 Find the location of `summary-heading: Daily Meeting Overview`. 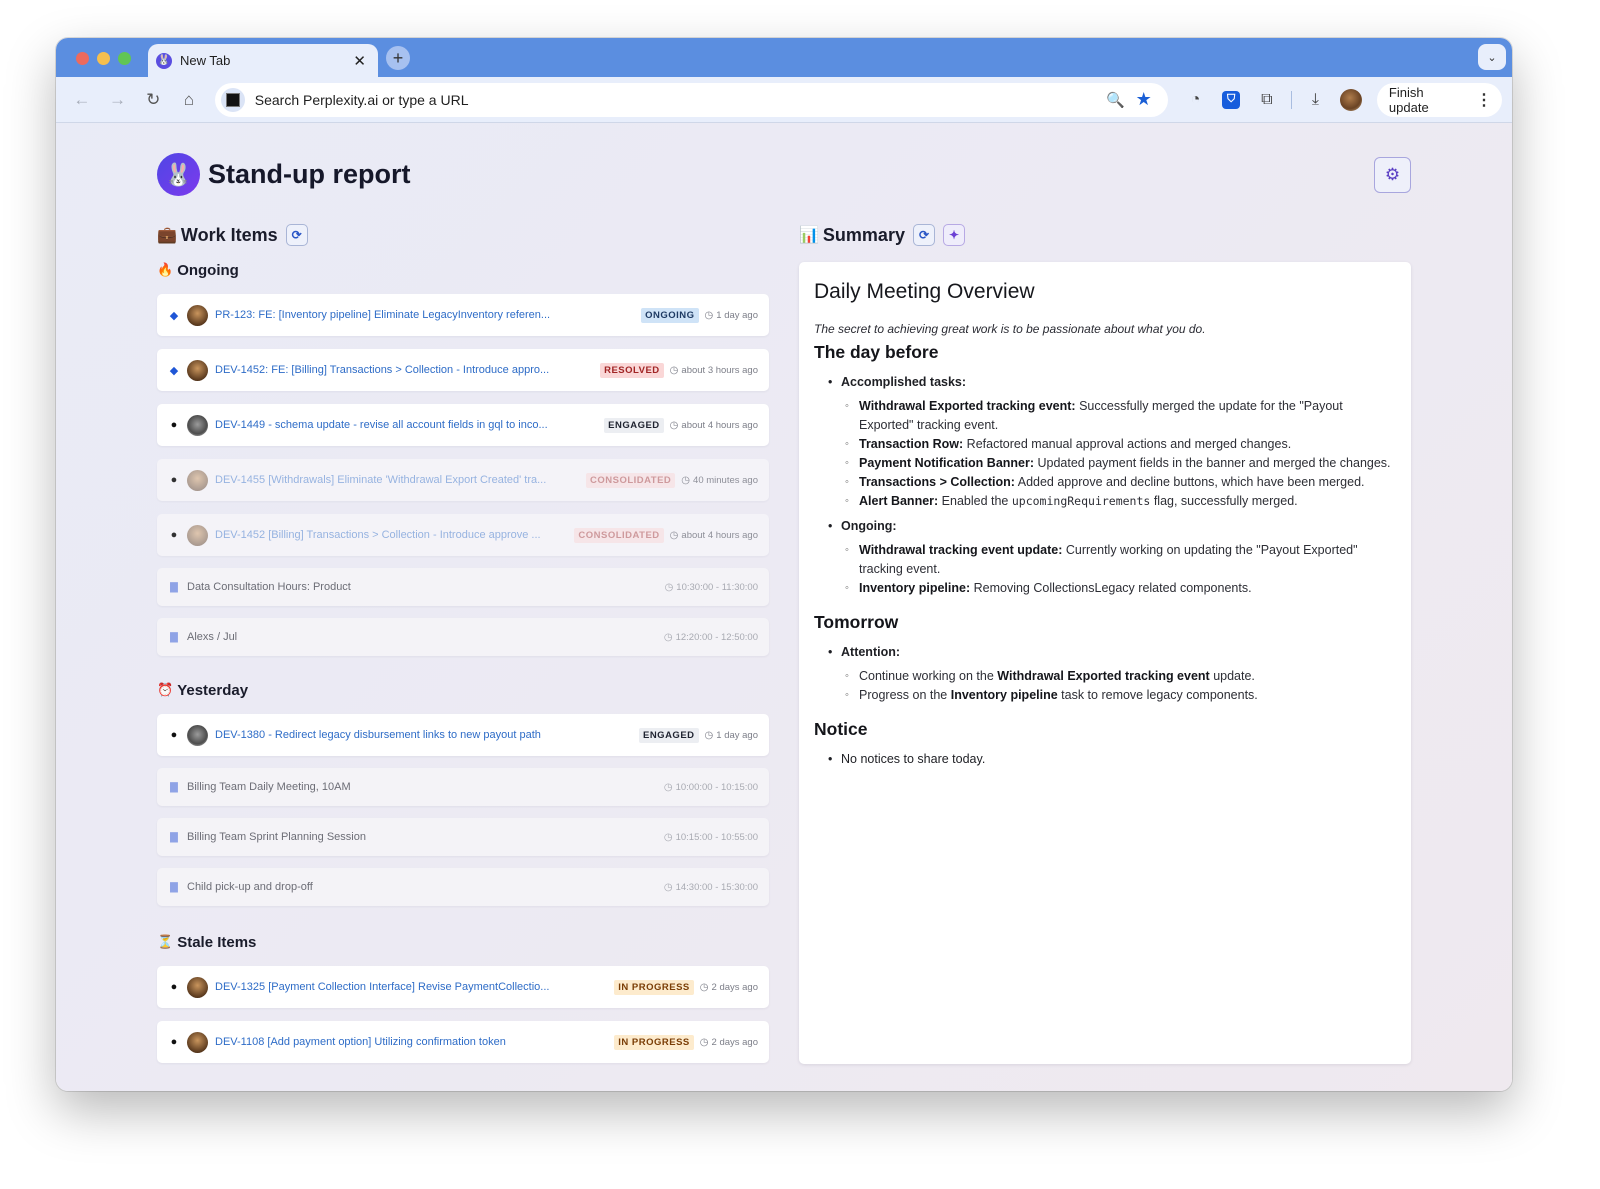

summary-heading: Daily Meeting Overview is located at coordinates (924, 291).